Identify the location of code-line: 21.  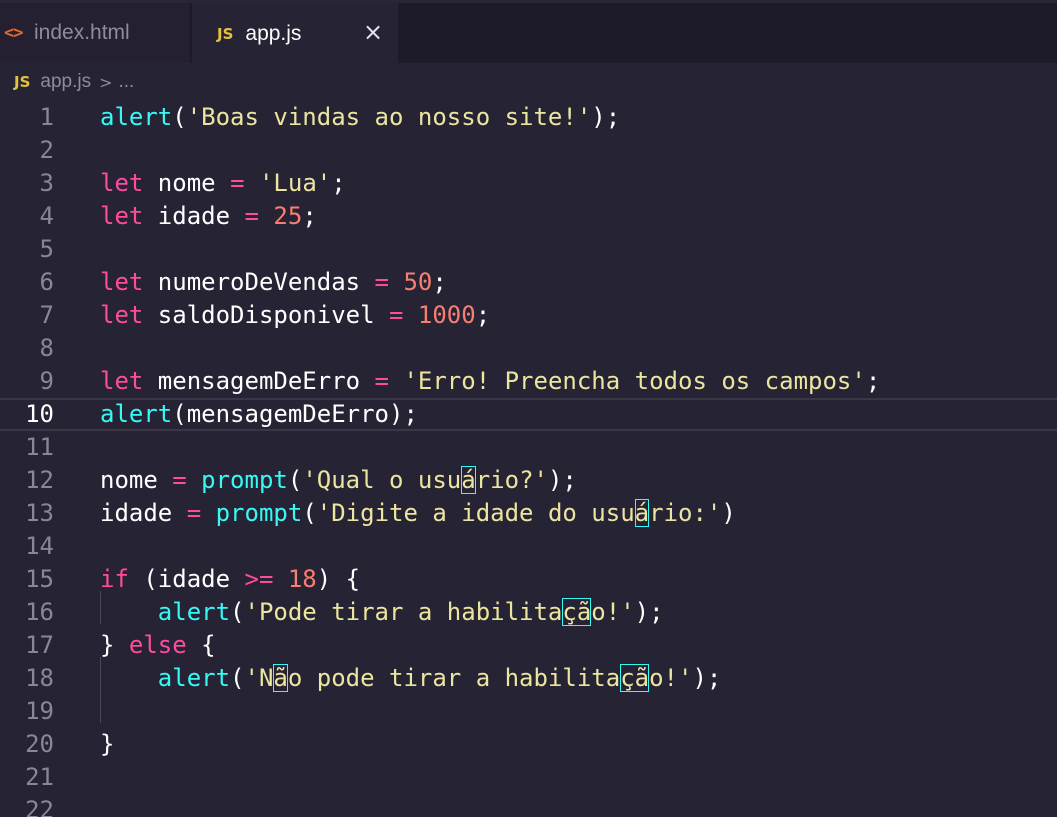
(528, 777).